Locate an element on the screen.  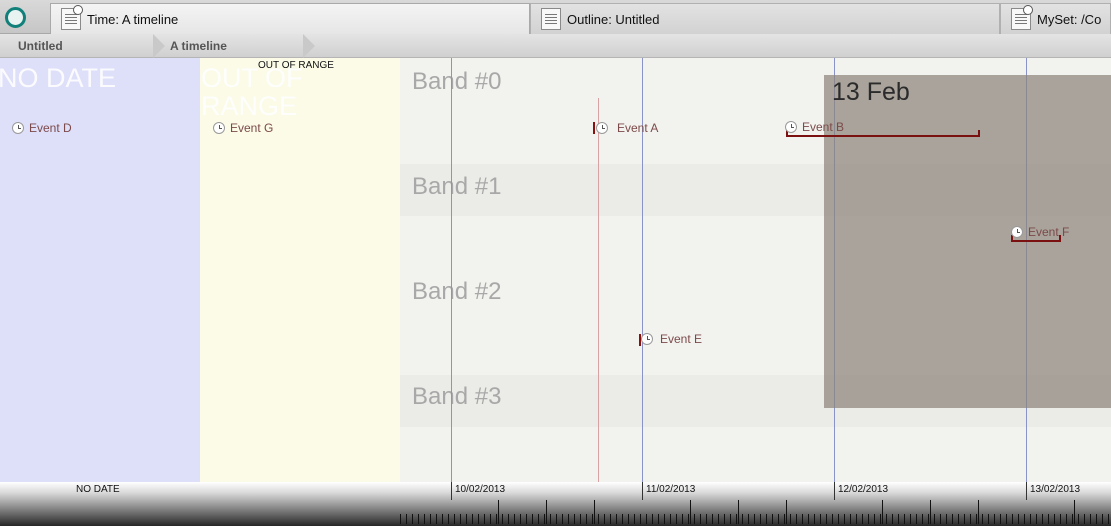
ruler-date-label: 10/02/2013 is located at coordinates (480, 489).